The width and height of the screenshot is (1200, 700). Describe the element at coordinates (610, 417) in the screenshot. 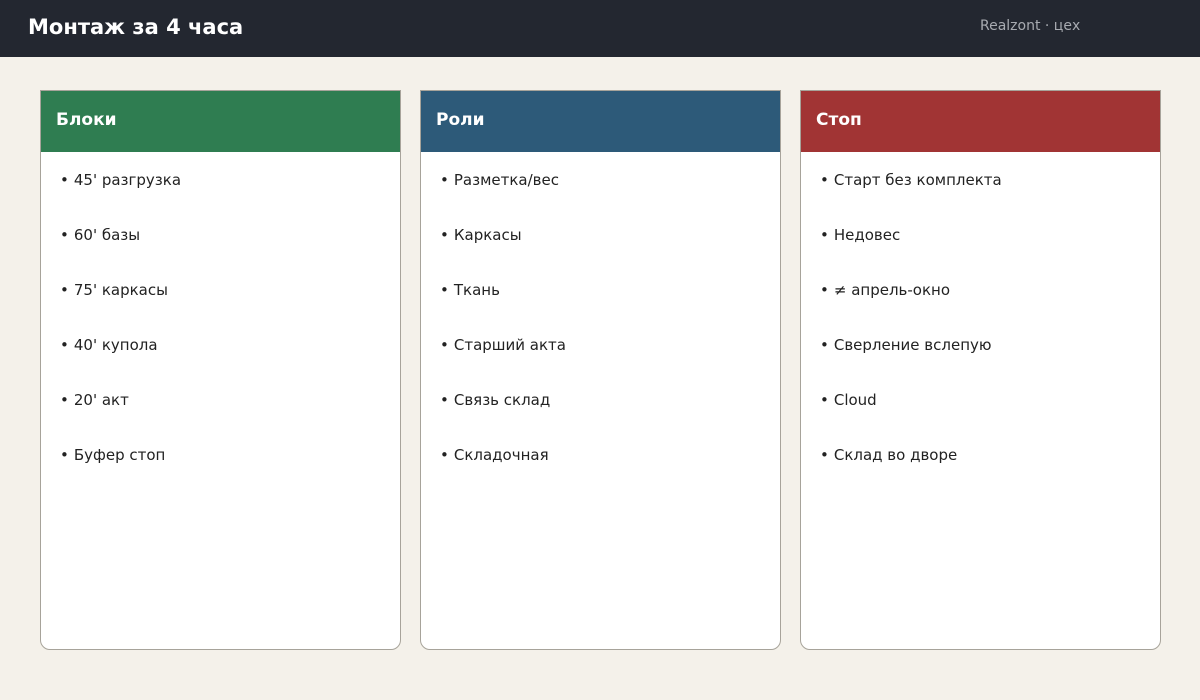

I see `list-item: • Связь склад` at that location.